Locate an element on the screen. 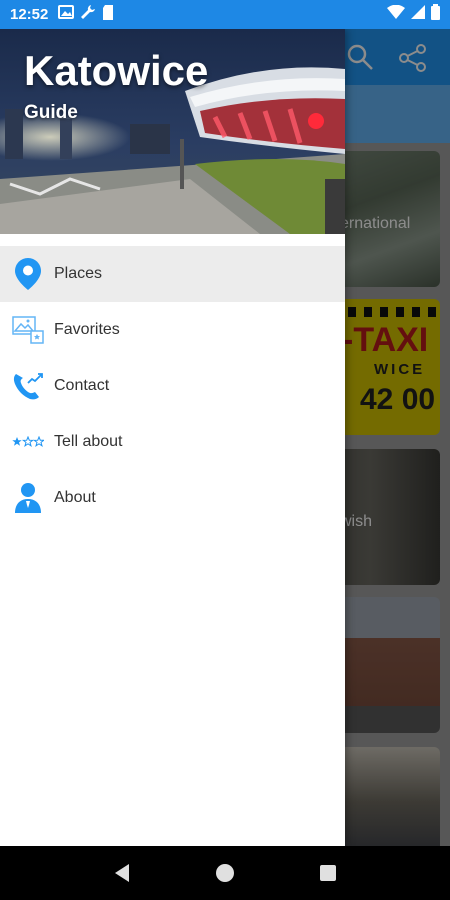 The height and width of the screenshot is (900, 450). menu-item-contact: Contact is located at coordinates (172, 386).